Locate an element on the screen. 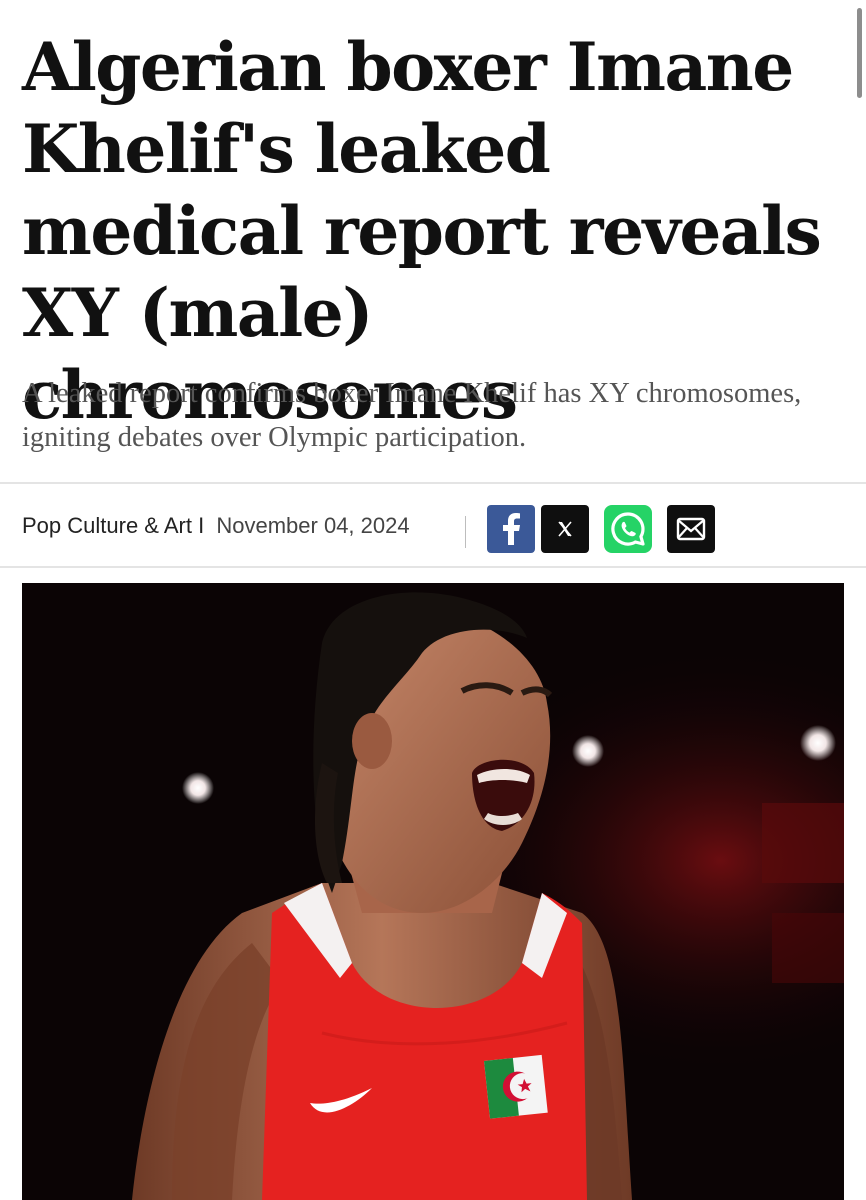 The height and width of the screenshot is (1200, 866). facebook-icon is located at coordinates (511, 529).